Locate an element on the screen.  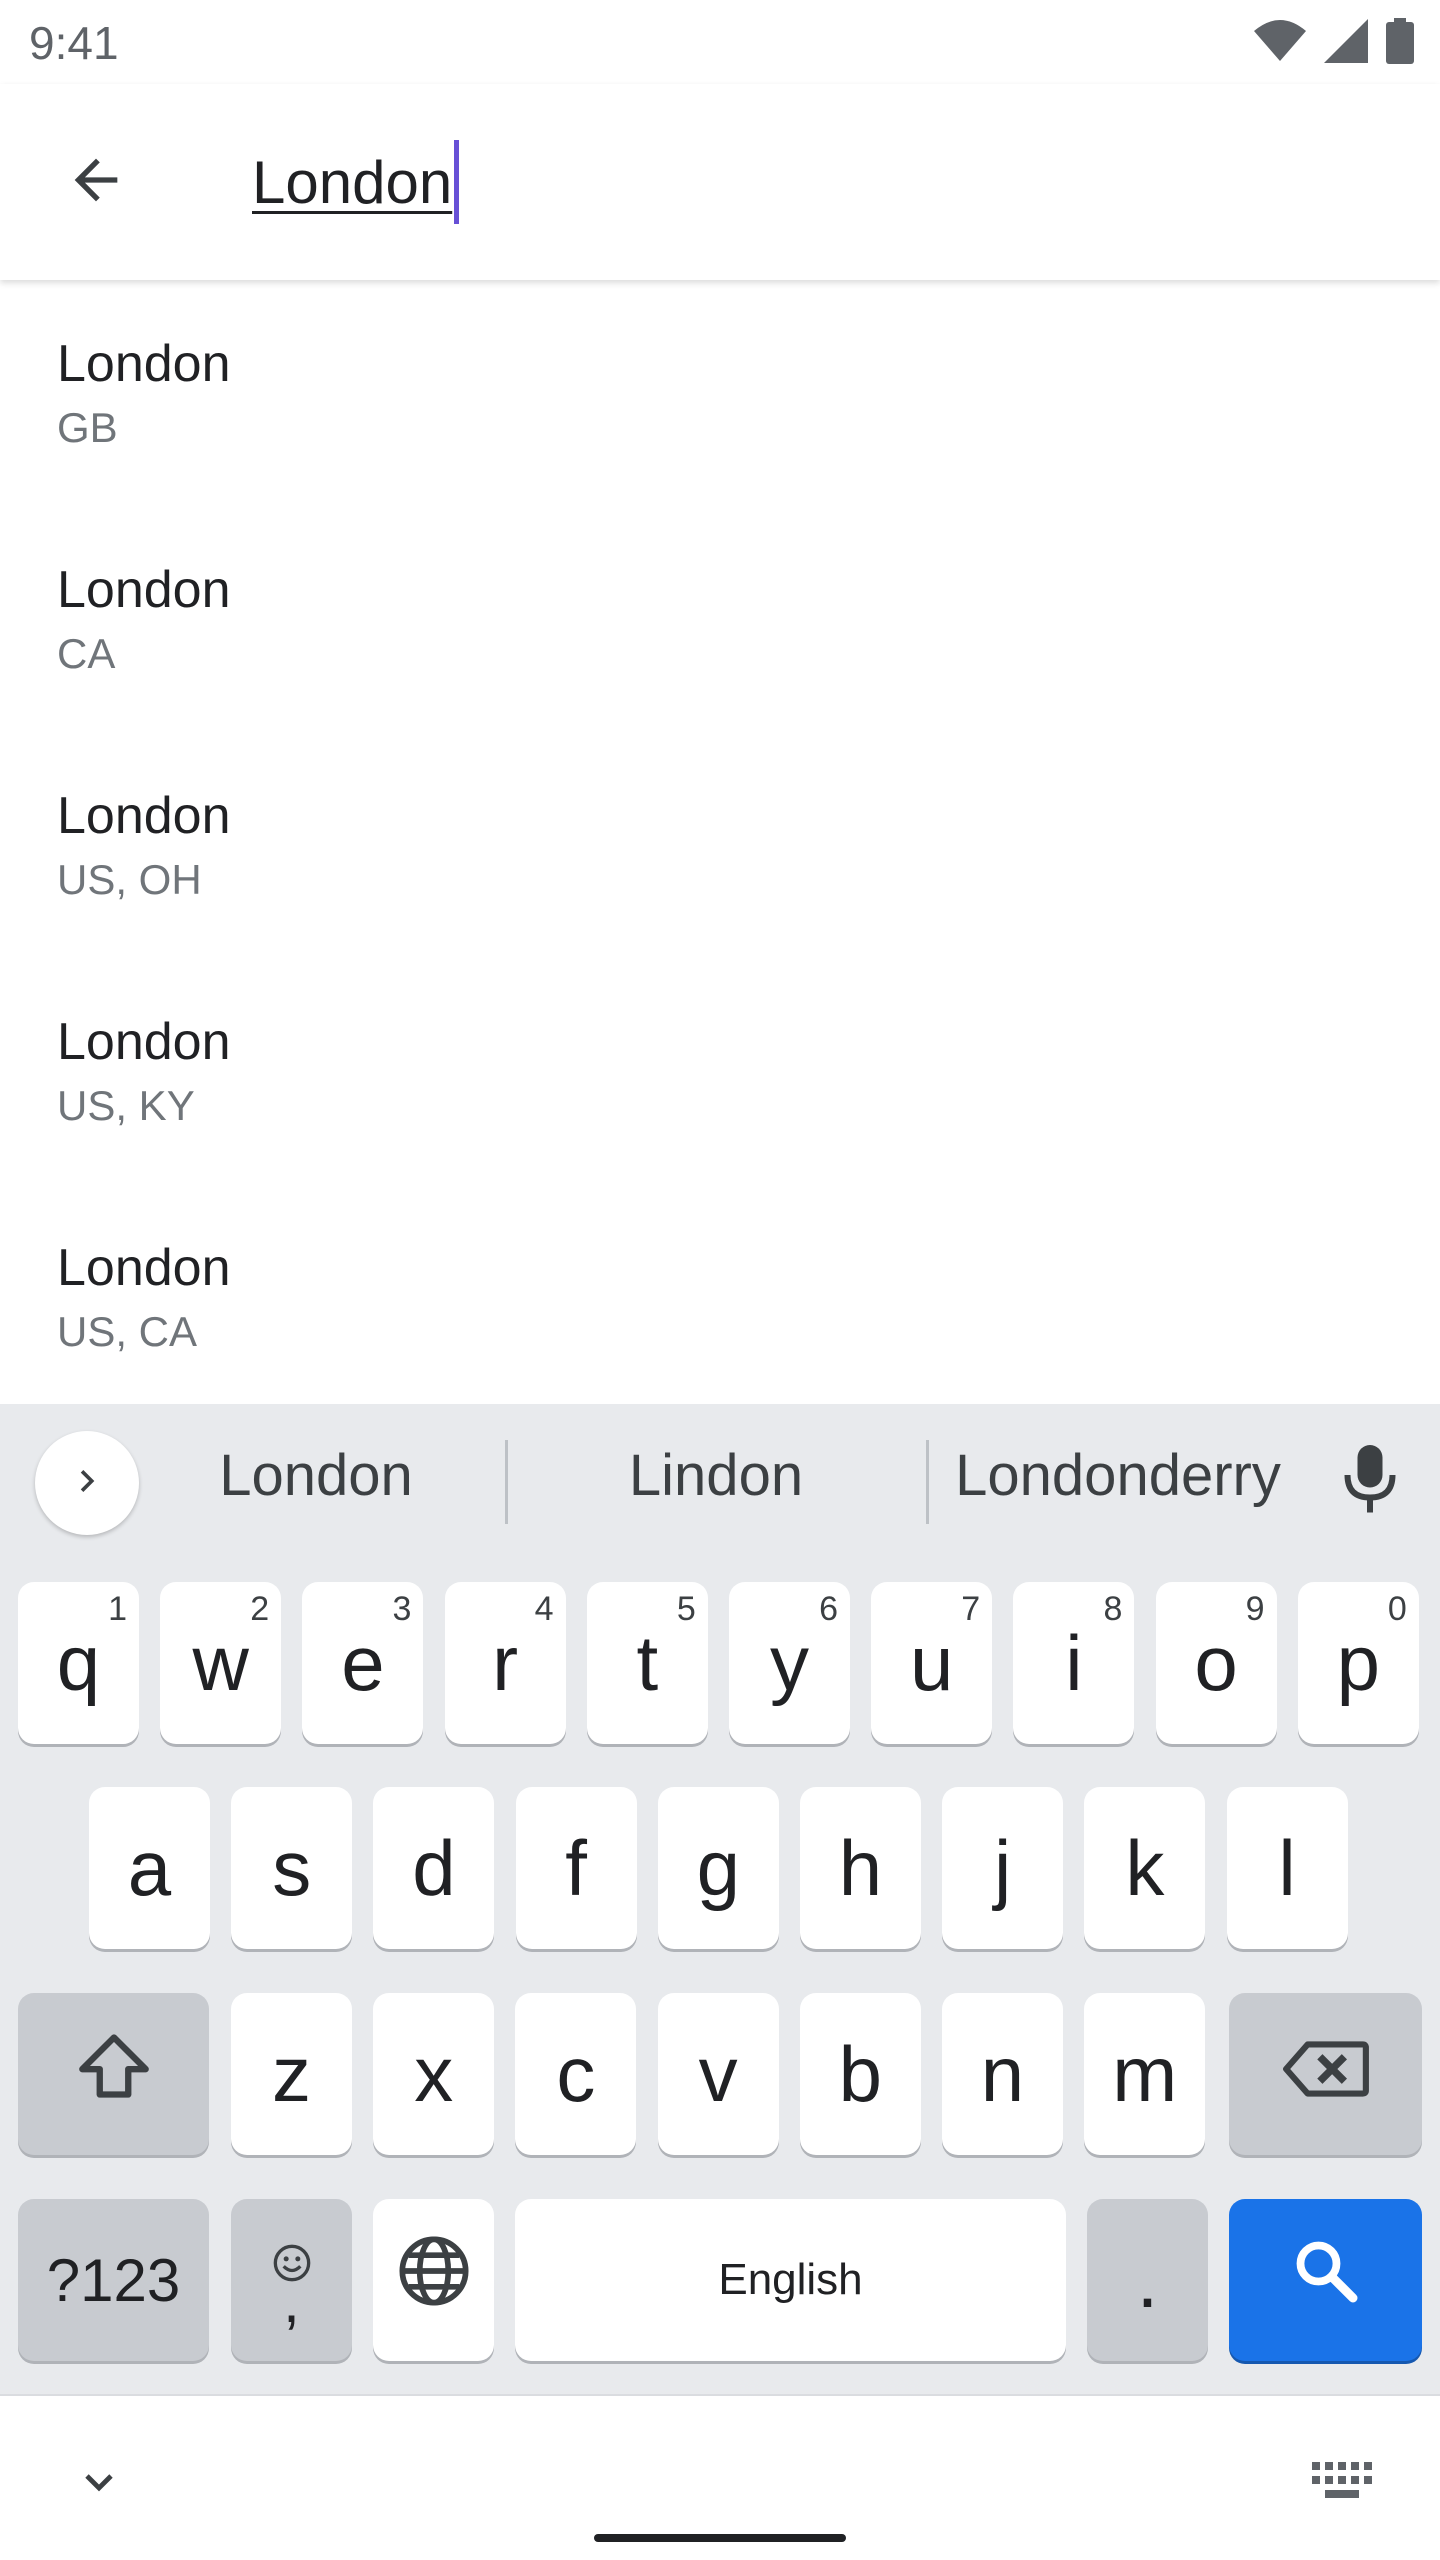
key-c: c is located at coordinates (576, 2074).